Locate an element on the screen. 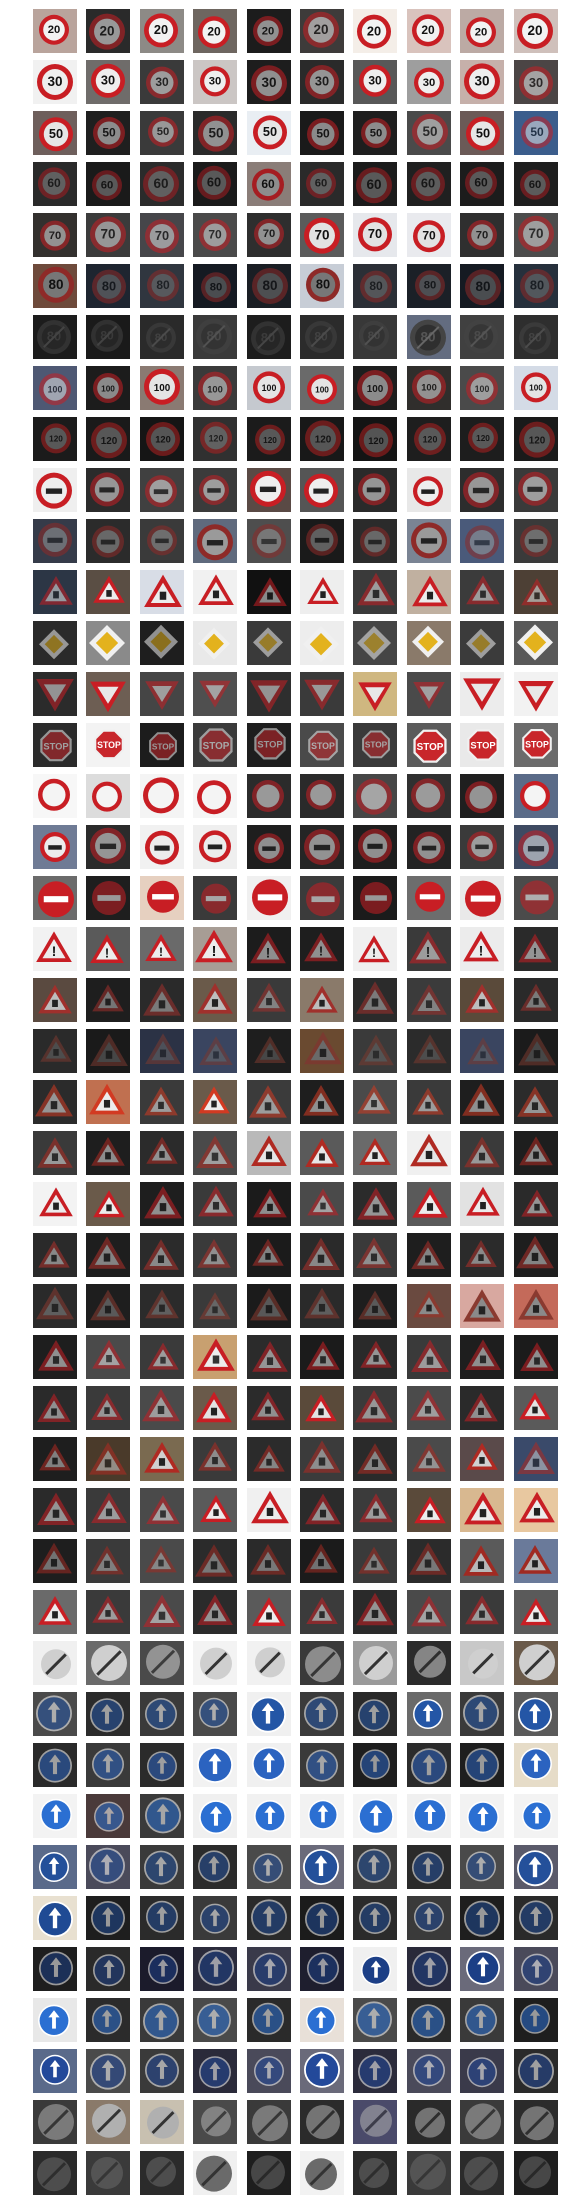 The image size is (588, 2211). ice-snow-sign-image is located at coordinates (215, 1561).